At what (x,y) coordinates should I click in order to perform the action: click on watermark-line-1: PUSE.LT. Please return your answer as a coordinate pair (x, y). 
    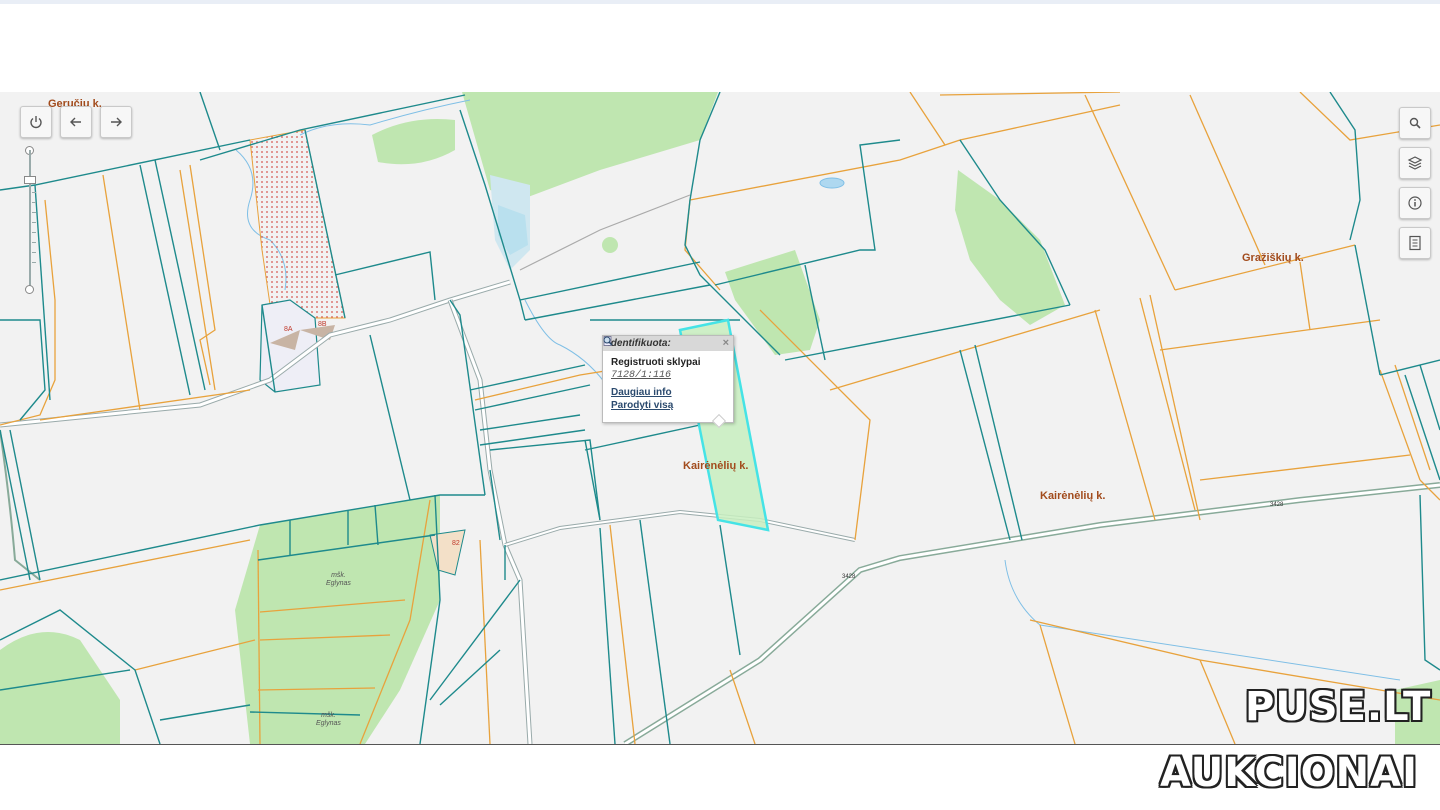
    Looking at the image, I should click on (1338, 707).